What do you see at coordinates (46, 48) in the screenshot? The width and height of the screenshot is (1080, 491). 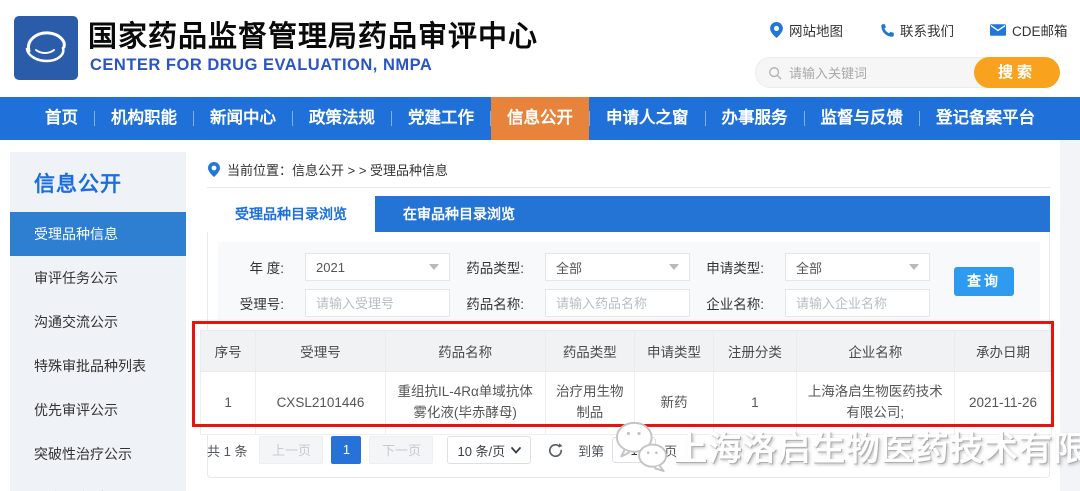 I see `cde-logo` at bounding box center [46, 48].